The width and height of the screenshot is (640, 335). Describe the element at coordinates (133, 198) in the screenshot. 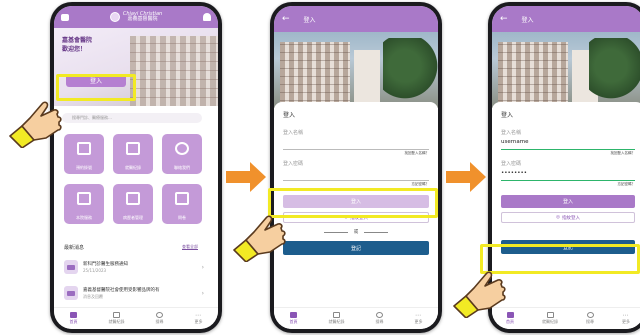

I see `users-icon` at that location.